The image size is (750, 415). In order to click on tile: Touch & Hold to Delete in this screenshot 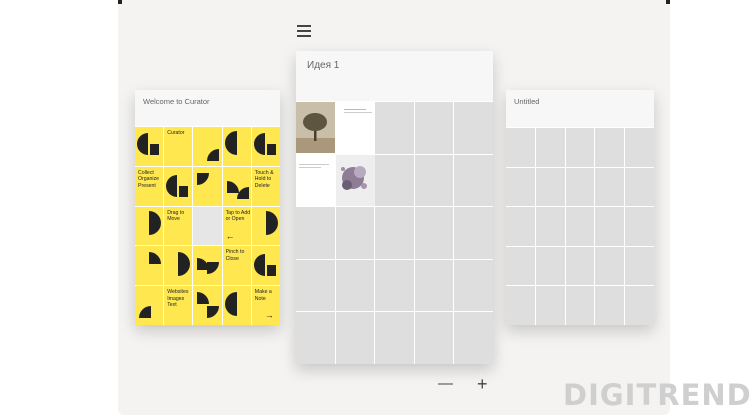, I will do `click(265, 186)`.